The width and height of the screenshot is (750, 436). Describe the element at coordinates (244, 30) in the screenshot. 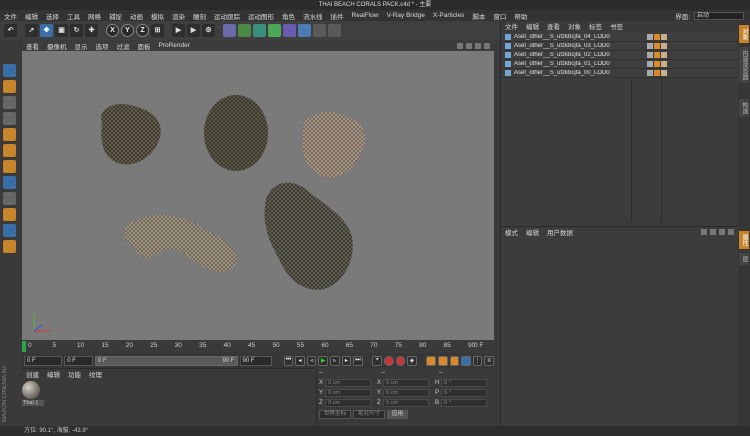

I see `pen-icon` at that location.